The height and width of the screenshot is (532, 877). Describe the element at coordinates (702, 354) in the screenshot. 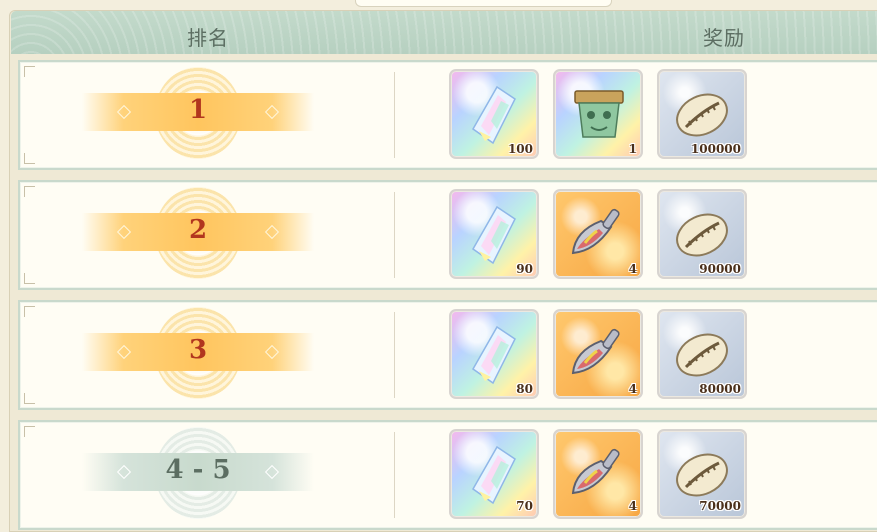

I see `reward-item-cowrie-shell: 80000` at that location.